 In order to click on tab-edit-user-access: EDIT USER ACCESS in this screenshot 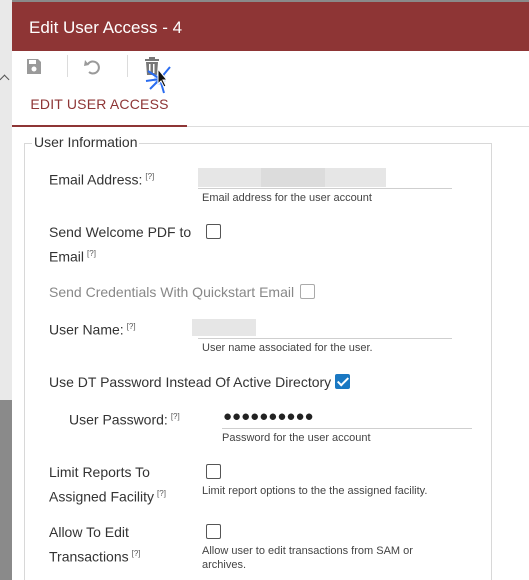, I will do `click(99, 104)`.